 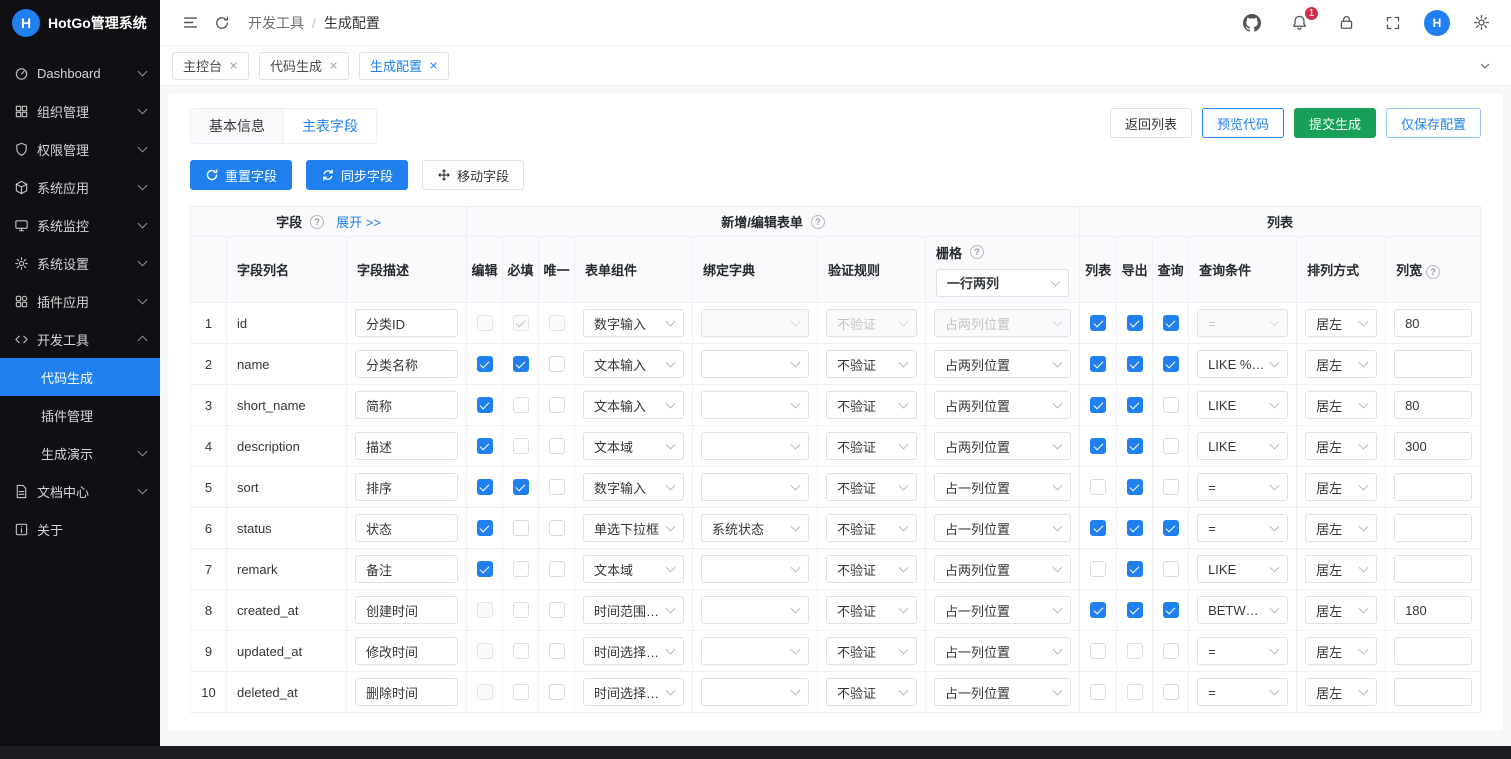 I want to click on breadcrumb-item-current: 生成配置, so click(x=352, y=23).